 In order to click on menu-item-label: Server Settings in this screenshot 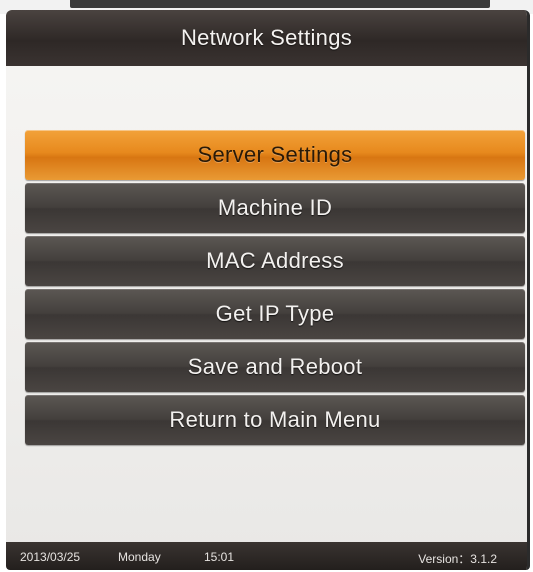, I will do `click(275, 154)`.